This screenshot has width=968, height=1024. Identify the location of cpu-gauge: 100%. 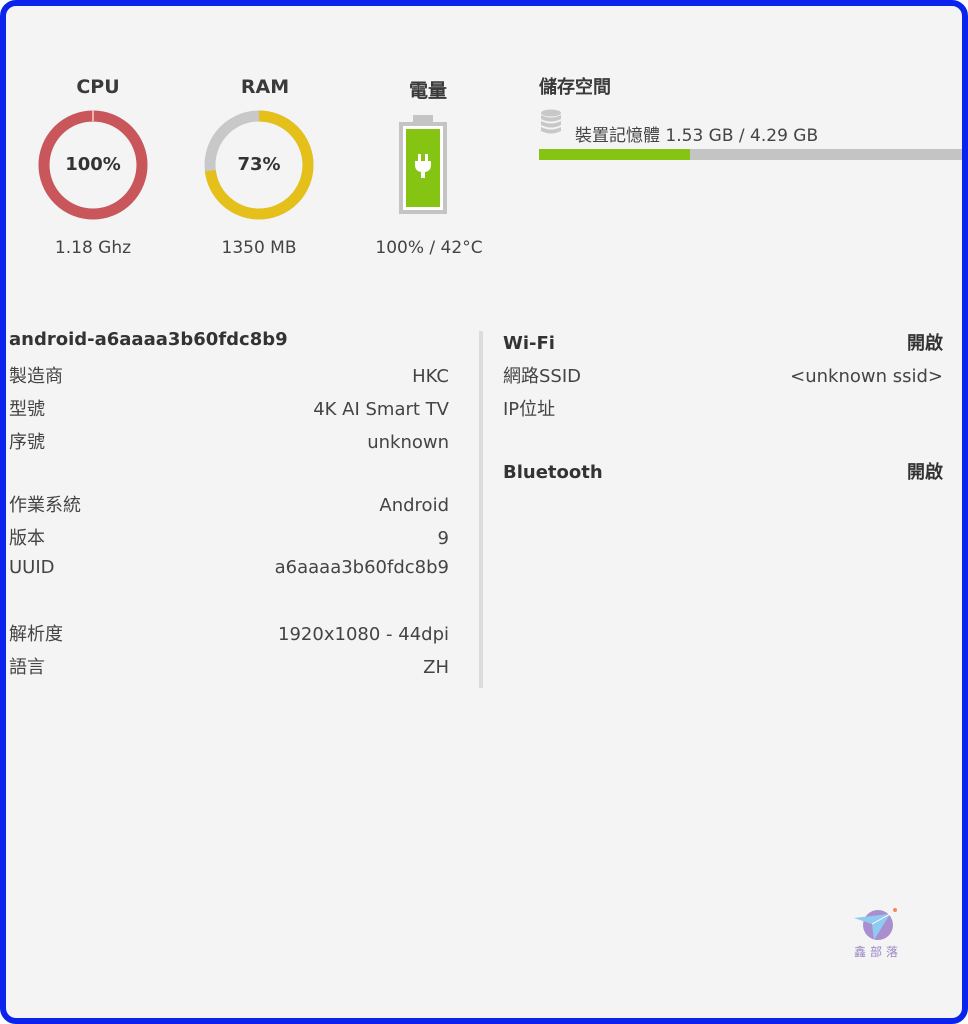
(93, 165).